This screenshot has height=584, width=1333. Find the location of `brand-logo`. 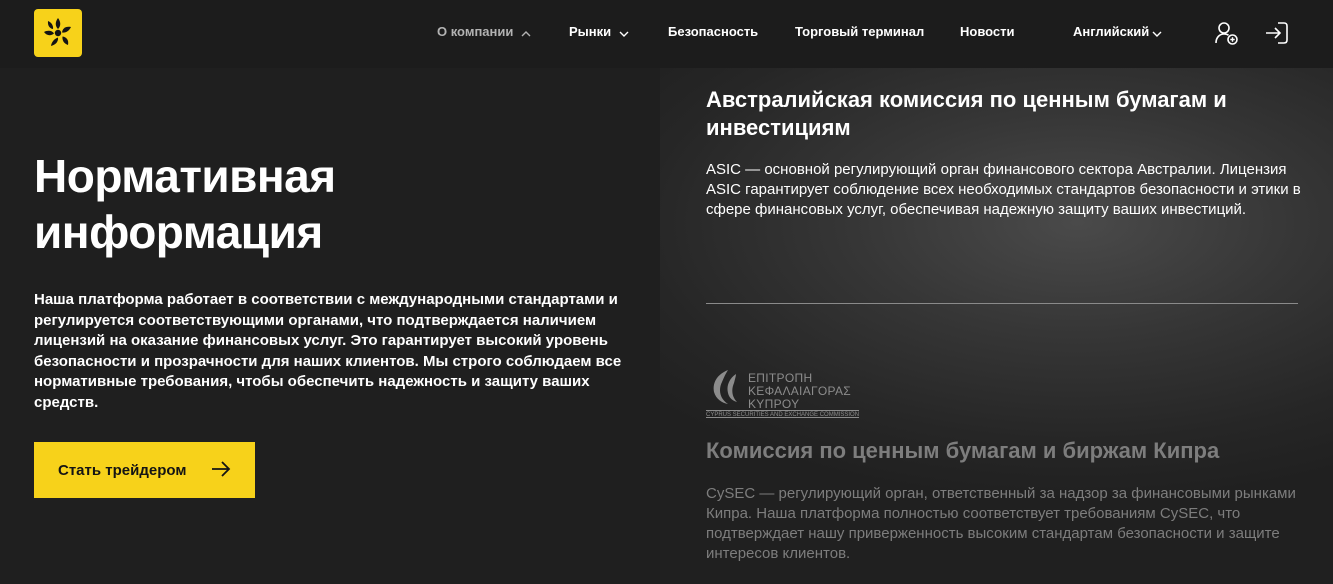

brand-logo is located at coordinates (58, 33).